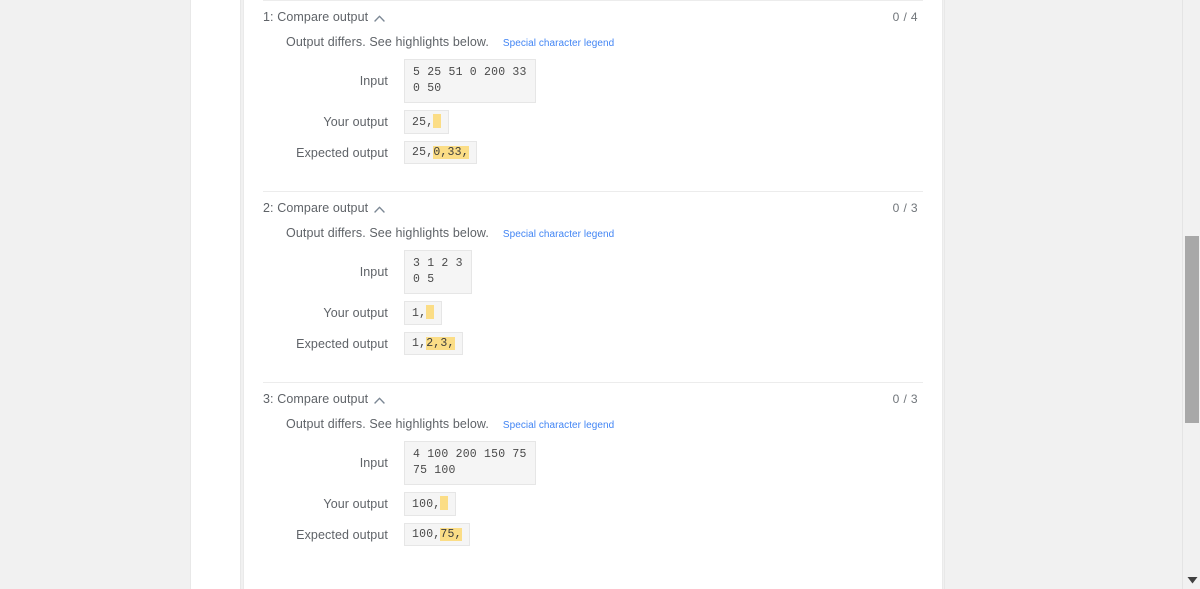 The height and width of the screenshot is (589, 1200). I want to click on your-output-value: 100,, so click(430, 504).